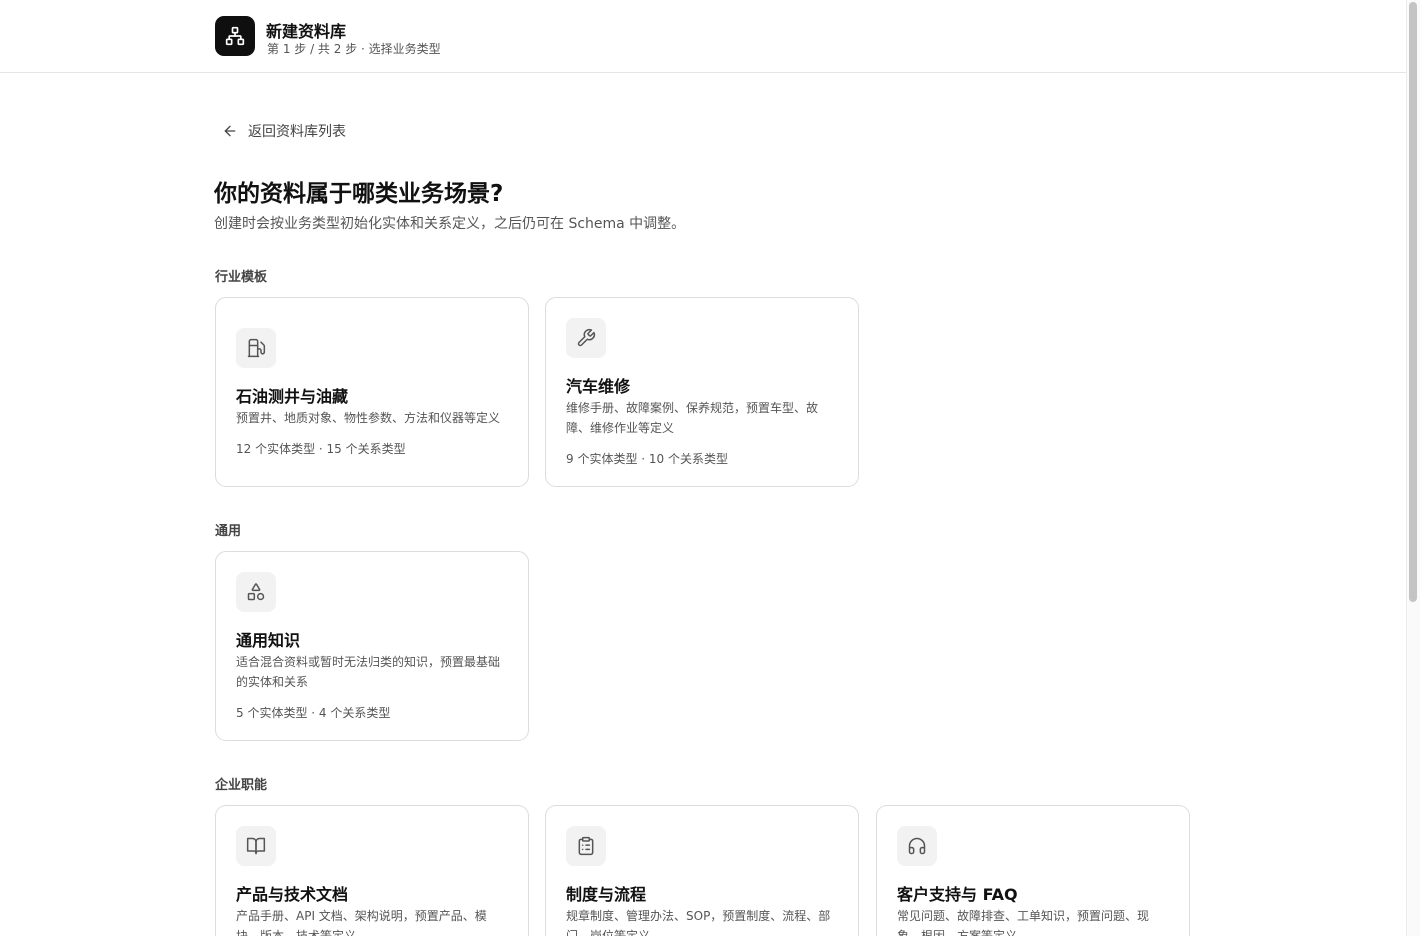 Image resolution: width=1420 pixels, height=936 pixels. What do you see at coordinates (256, 592) in the screenshot?
I see `shapes-icon` at bounding box center [256, 592].